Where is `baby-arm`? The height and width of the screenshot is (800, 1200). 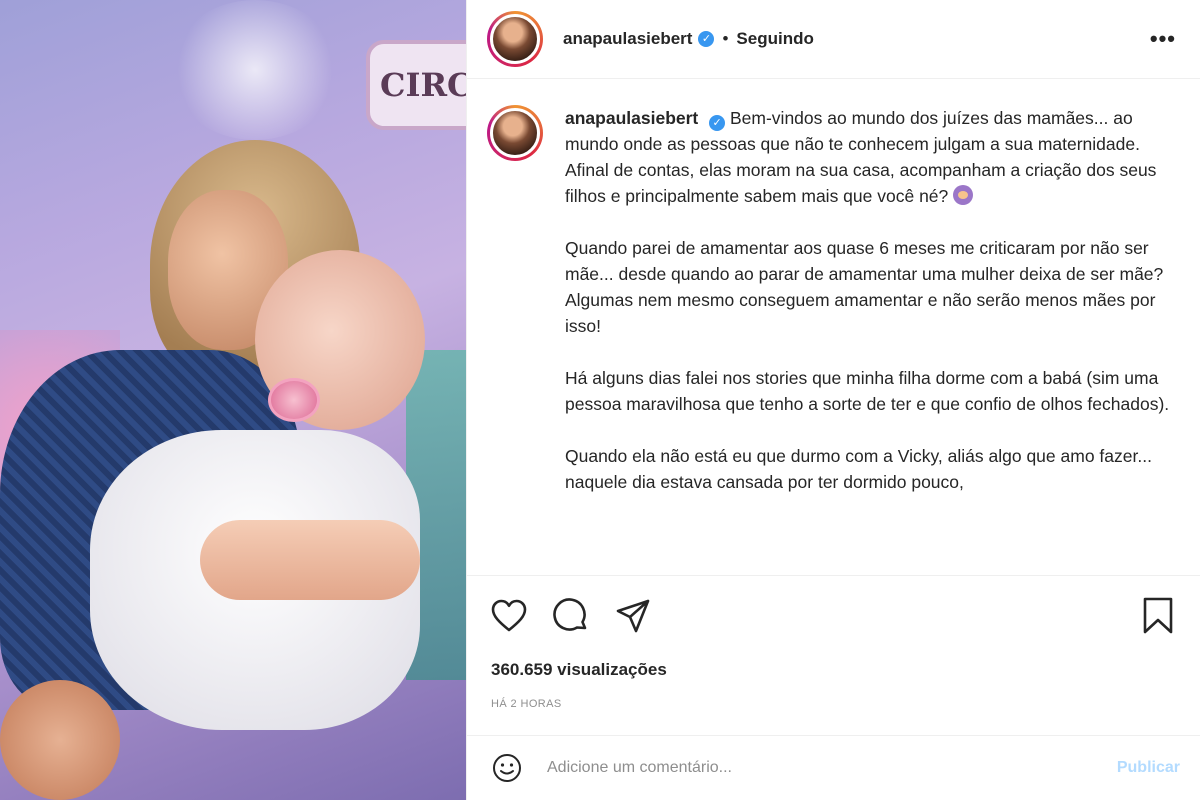
baby-arm is located at coordinates (310, 560).